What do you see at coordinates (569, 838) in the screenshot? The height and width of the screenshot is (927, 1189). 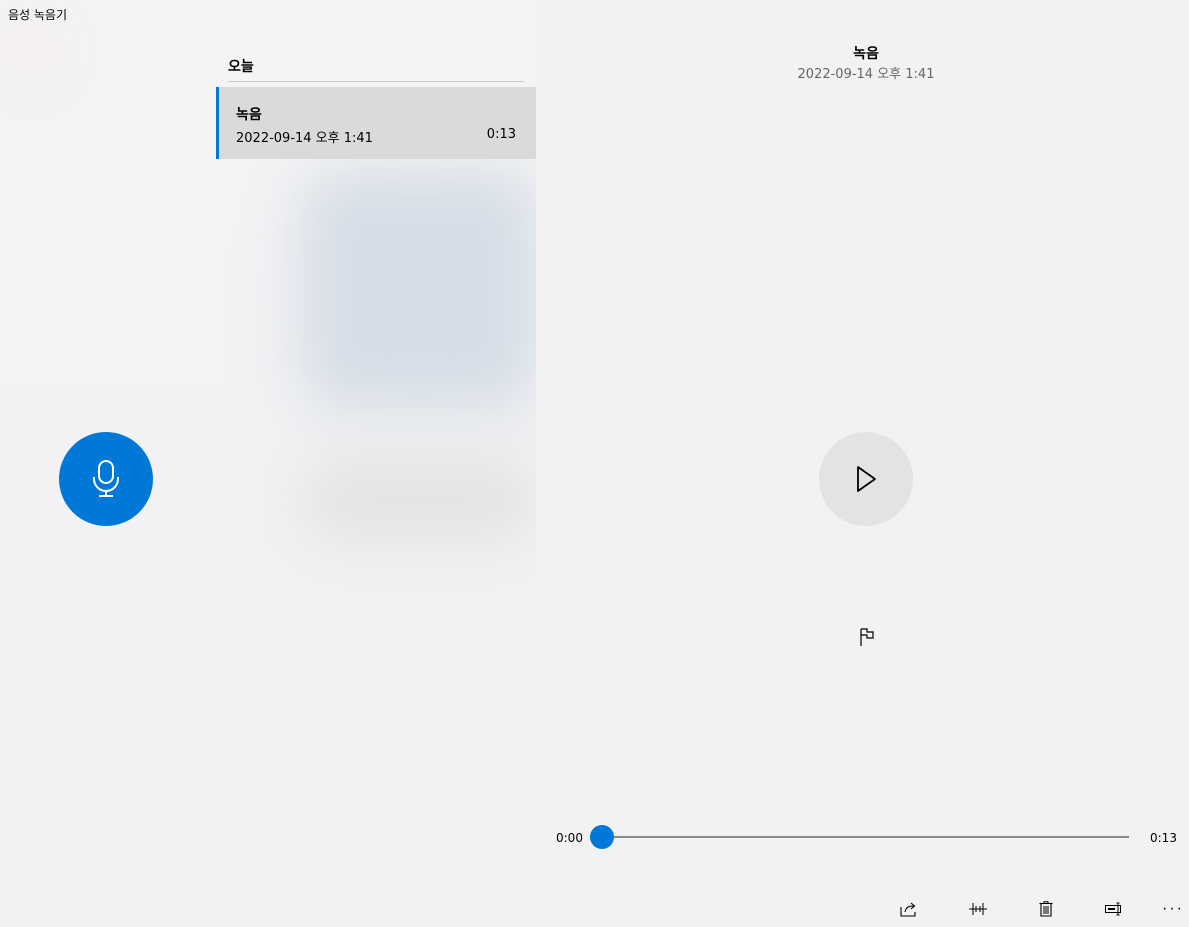 I see `current-time: 0:00` at bounding box center [569, 838].